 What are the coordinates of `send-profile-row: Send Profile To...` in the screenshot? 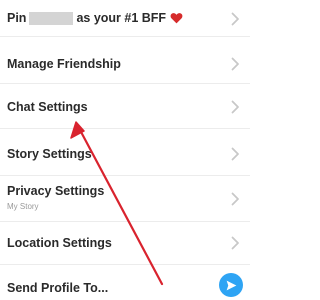 It's located at (125, 282).